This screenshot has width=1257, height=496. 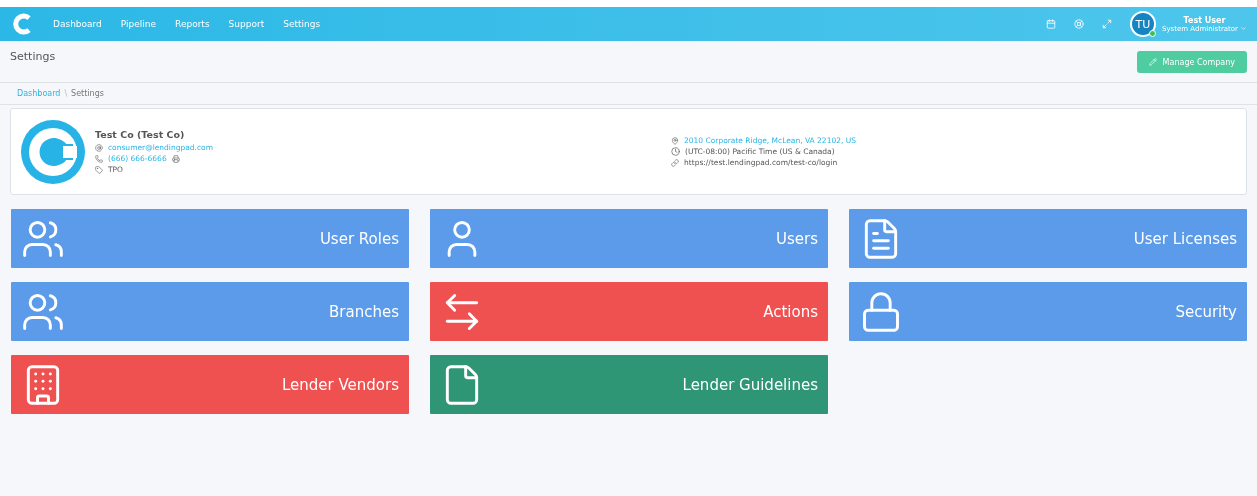 I want to click on manage-company-button: Manage Company, so click(x=1191, y=62).